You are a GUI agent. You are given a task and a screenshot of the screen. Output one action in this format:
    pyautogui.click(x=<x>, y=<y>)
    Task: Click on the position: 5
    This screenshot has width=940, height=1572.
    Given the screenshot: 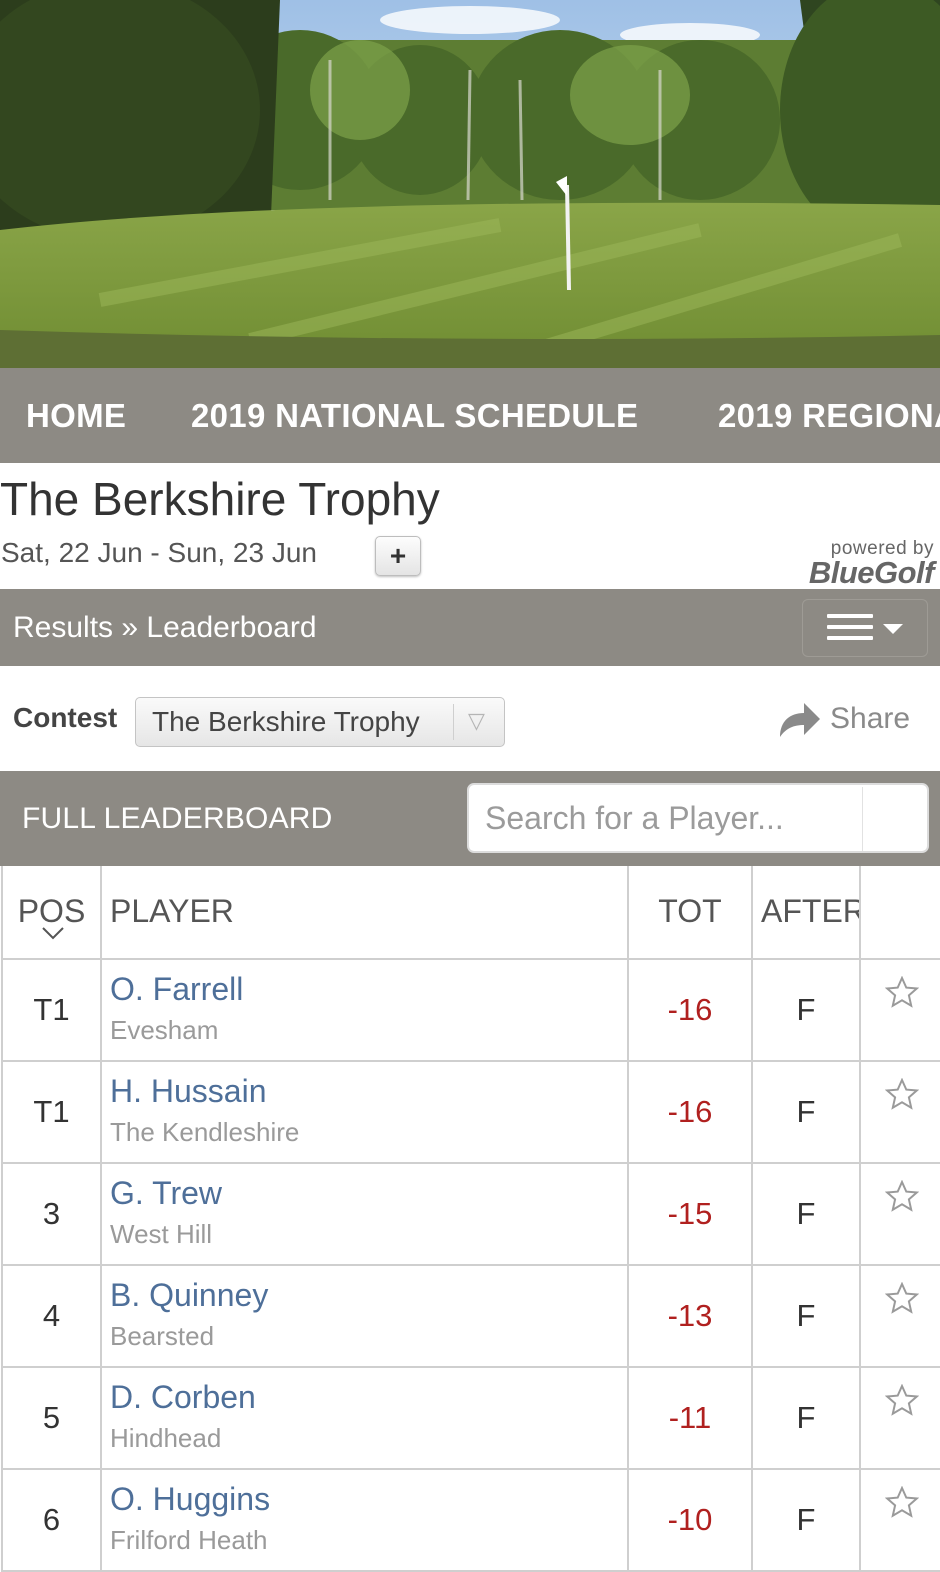 What is the action you would take?
    pyautogui.click(x=51, y=1417)
    